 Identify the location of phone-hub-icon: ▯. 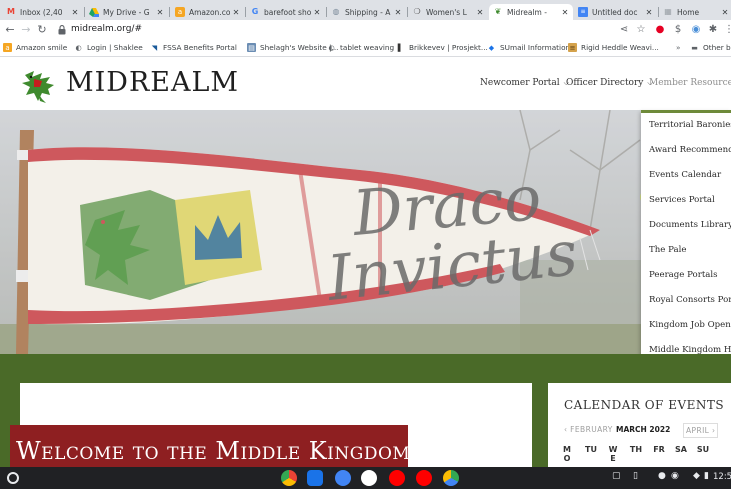
(635, 476).